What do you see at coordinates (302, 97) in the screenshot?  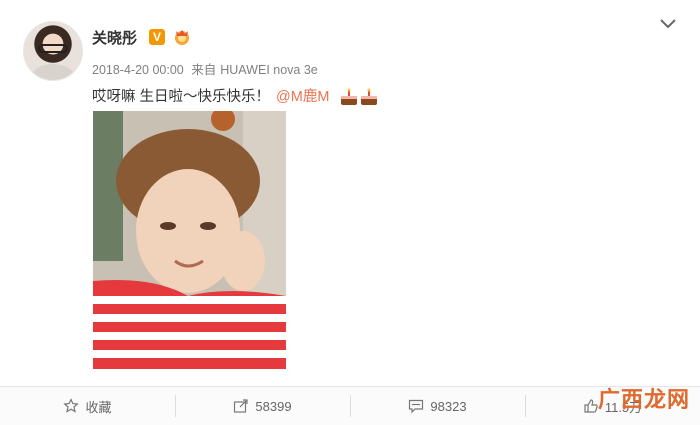 I see `mention-link: @M鹿M` at bounding box center [302, 97].